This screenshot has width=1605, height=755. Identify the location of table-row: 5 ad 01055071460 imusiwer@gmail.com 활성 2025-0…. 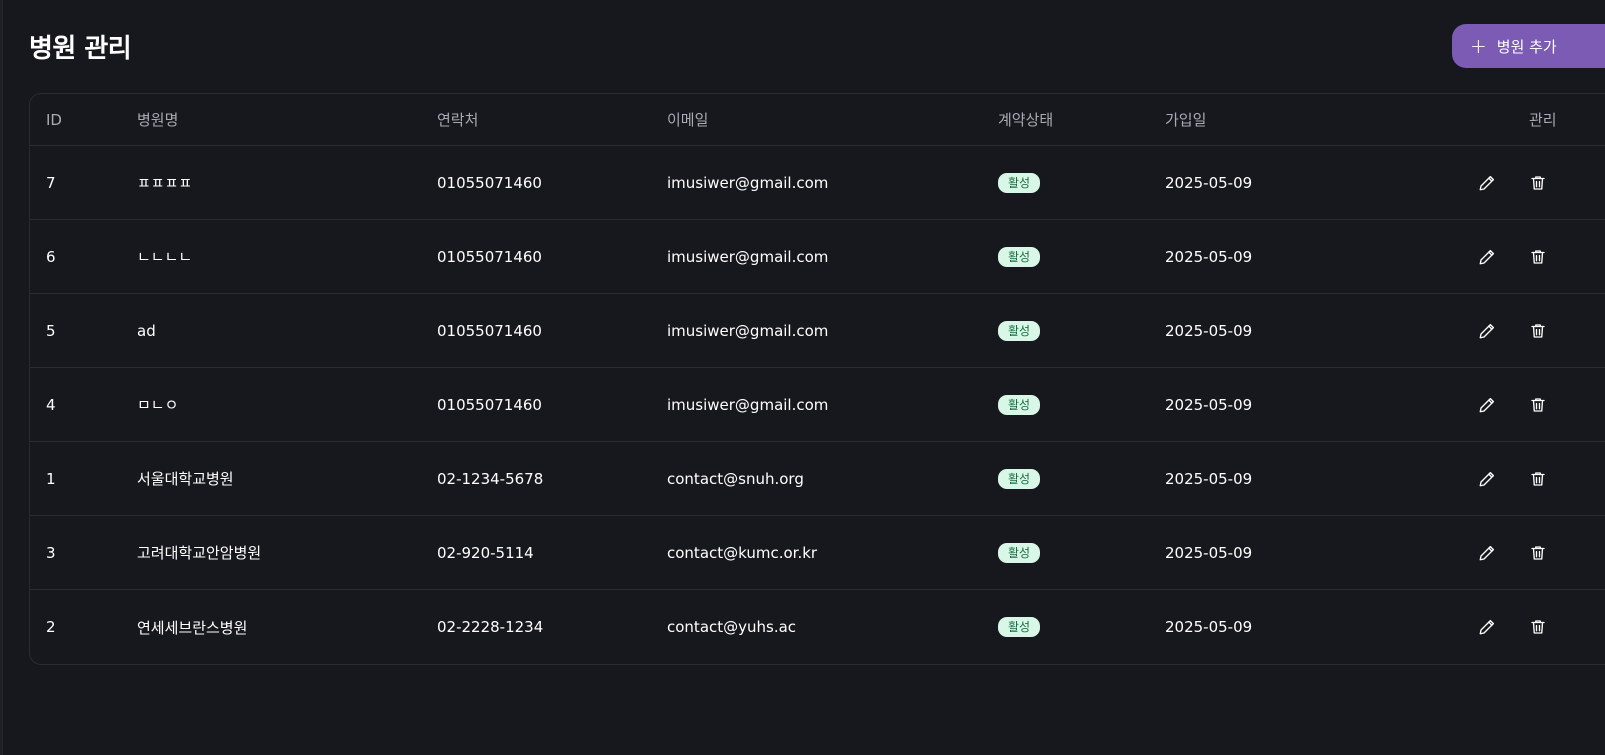
(817, 331).